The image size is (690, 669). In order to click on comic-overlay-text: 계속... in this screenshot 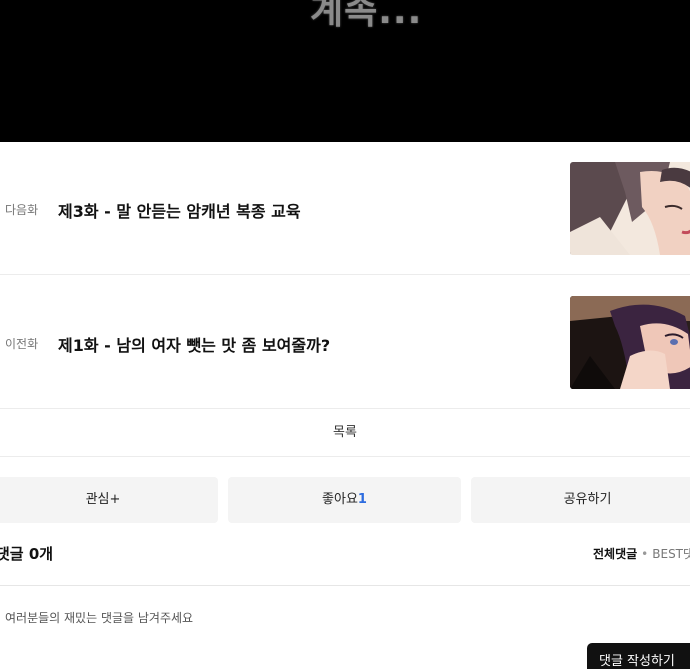, I will do `click(366, 16)`.